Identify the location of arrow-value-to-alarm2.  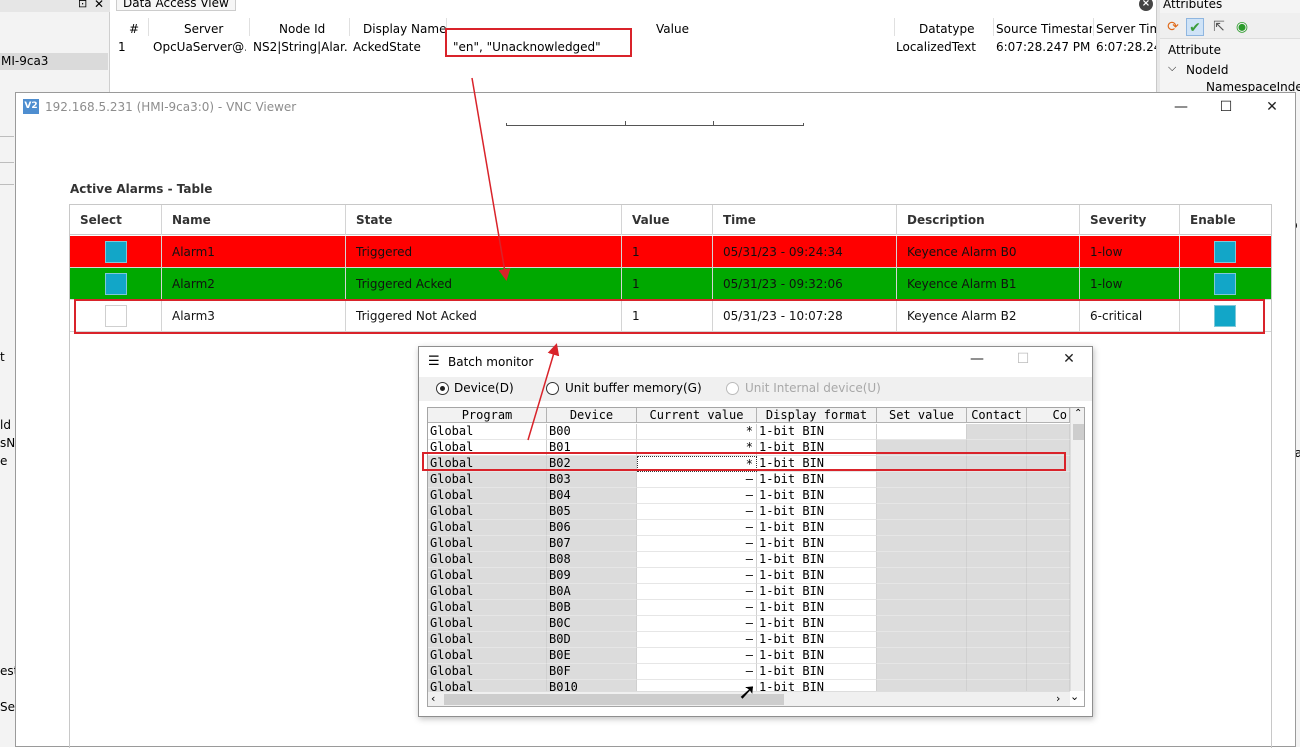
(491, 179).